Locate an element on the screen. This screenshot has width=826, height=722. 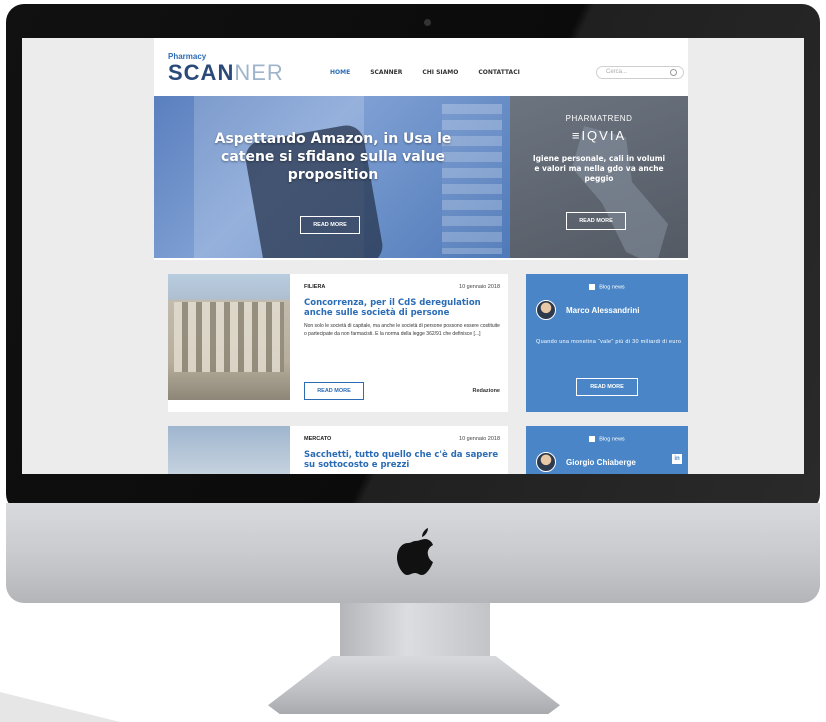
imac-base is located at coordinates (414, 685).